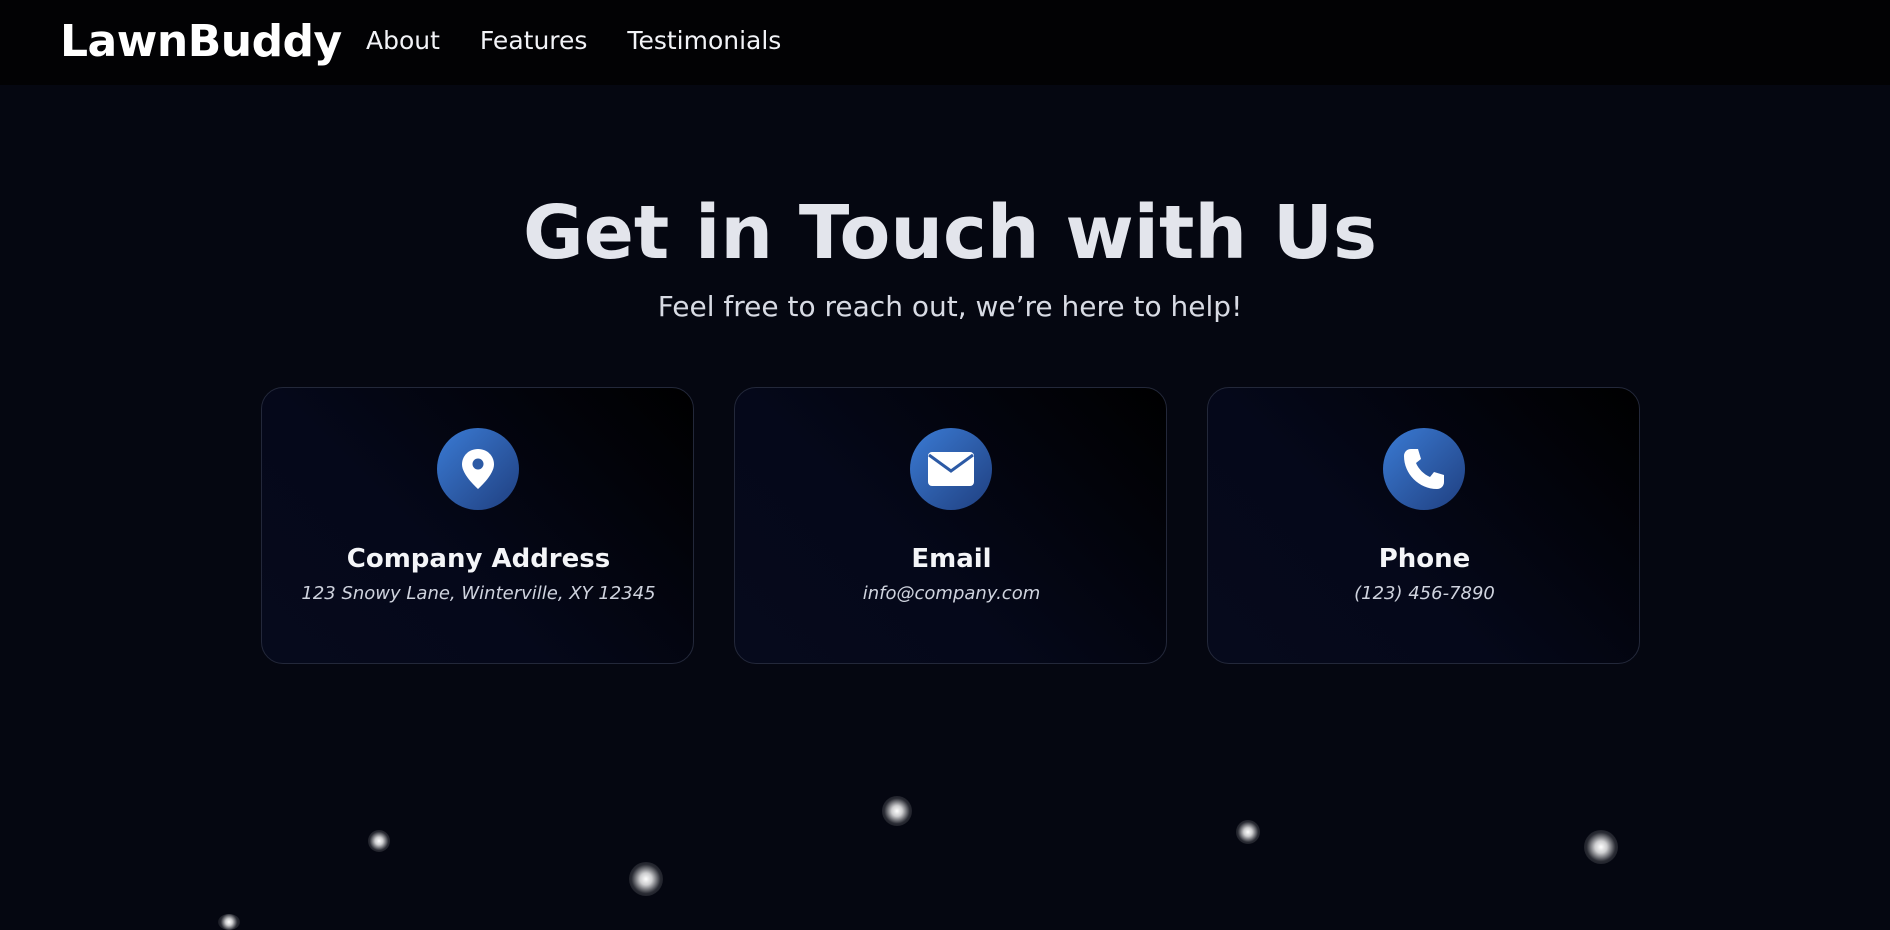 The image size is (1890, 930). What do you see at coordinates (534, 40) in the screenshot?
I see `nav-link-features: Features` at bounding box center [534, 40].